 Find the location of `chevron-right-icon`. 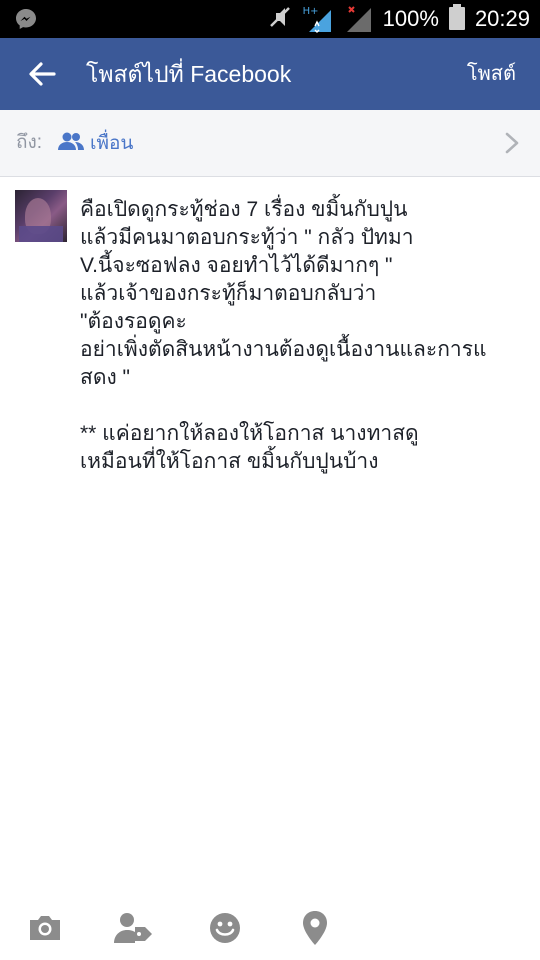

chevron-right-icon is located at coordinates (512, 143).